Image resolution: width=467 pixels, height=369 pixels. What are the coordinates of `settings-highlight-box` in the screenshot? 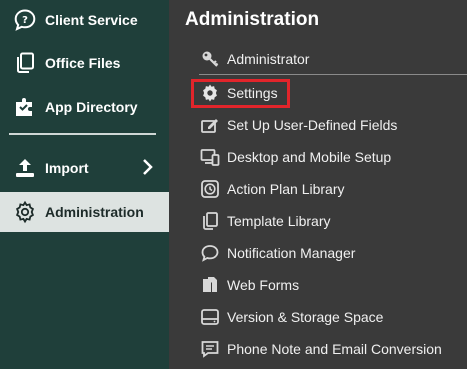 It's located at (240, 93).